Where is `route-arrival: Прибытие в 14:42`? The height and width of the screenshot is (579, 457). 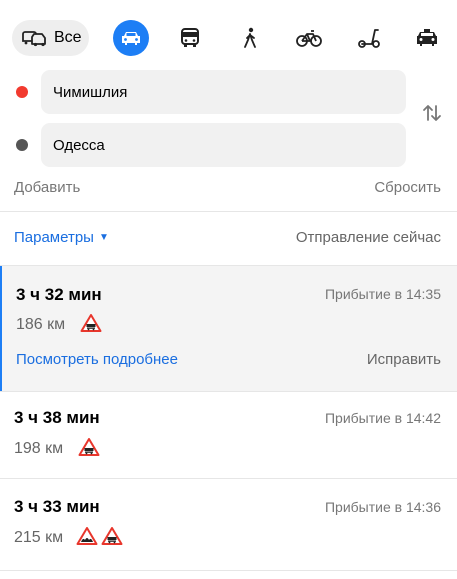 route-arrival: Прибытие в 14:42 is located at coordinates (382, 418).